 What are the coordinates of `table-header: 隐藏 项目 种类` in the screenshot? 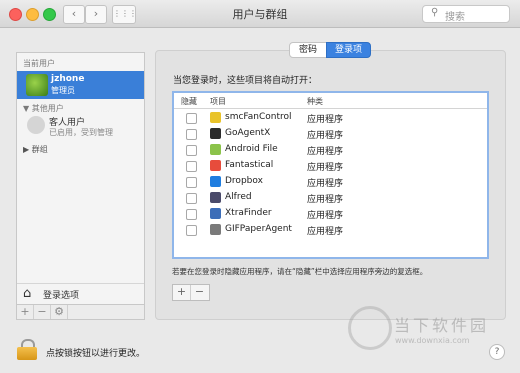 It's located at (330, 101).